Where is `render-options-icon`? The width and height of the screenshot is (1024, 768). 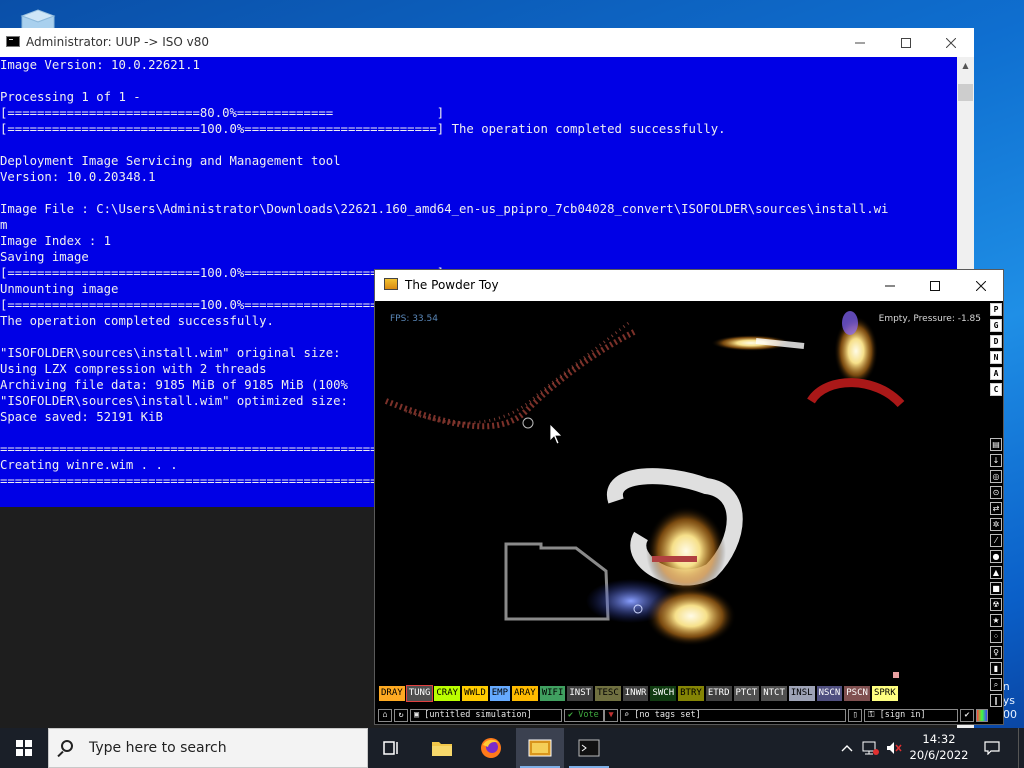
render-options-icon is located at coordinates (982, 715).